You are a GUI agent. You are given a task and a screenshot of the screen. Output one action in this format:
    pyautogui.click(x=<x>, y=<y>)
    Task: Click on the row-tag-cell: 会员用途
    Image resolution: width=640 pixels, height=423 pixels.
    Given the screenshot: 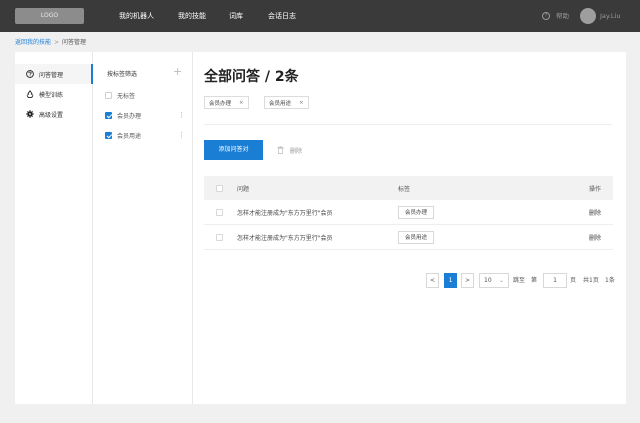 What is the action you would take?
    pyautogui.click(x=416, y=237)
    